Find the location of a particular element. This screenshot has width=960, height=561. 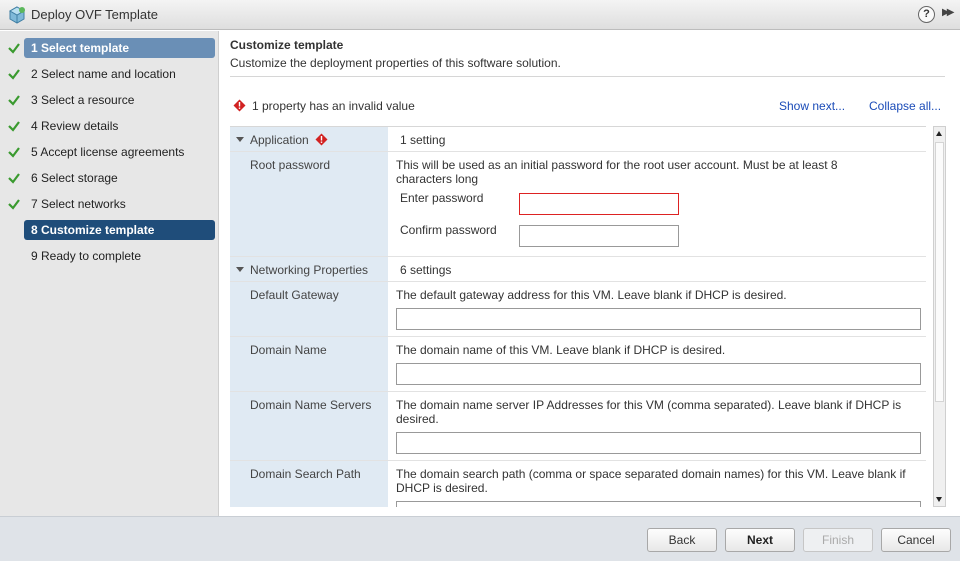

arrow-down-icon is located at coordinates (939, 499).